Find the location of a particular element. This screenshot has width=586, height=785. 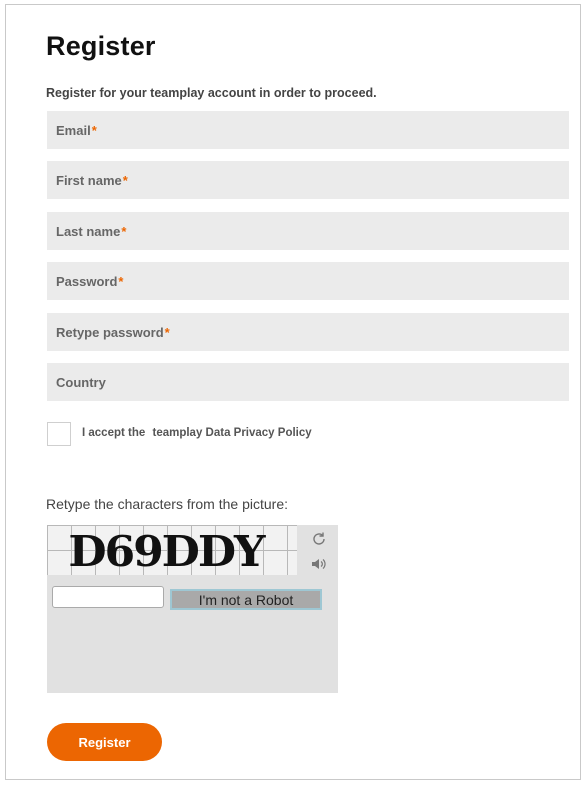

refresh-icon is located at coordinates (319, 539).